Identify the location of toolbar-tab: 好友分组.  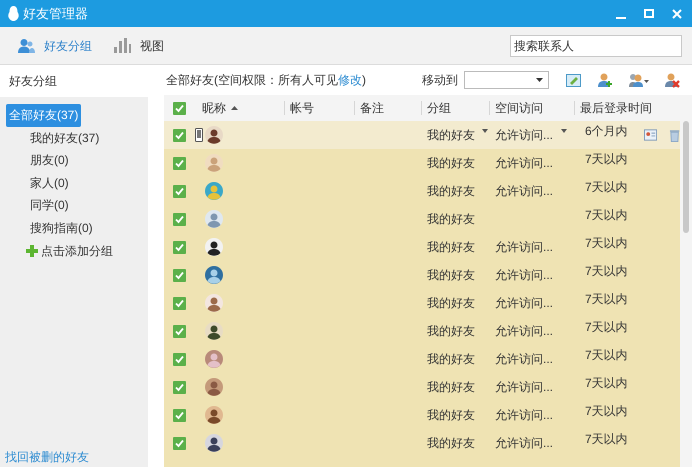
(55, 45).